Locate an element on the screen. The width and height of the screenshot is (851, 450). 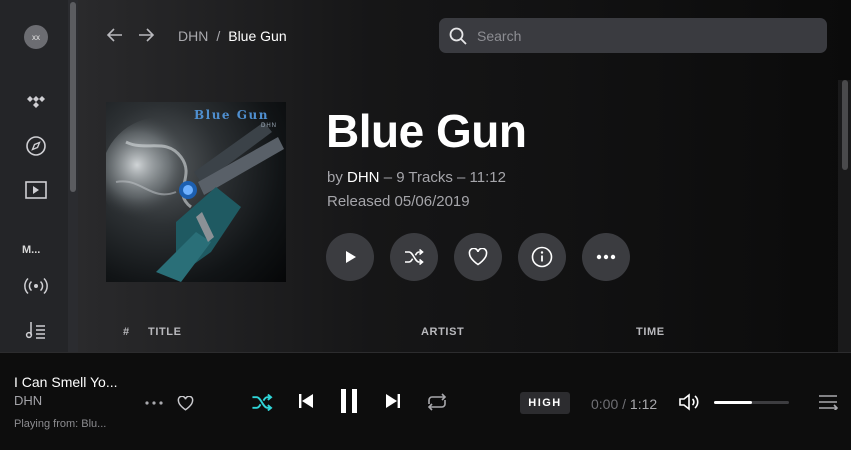
track-duration: 1:12 is located at coordinates (643, 404).